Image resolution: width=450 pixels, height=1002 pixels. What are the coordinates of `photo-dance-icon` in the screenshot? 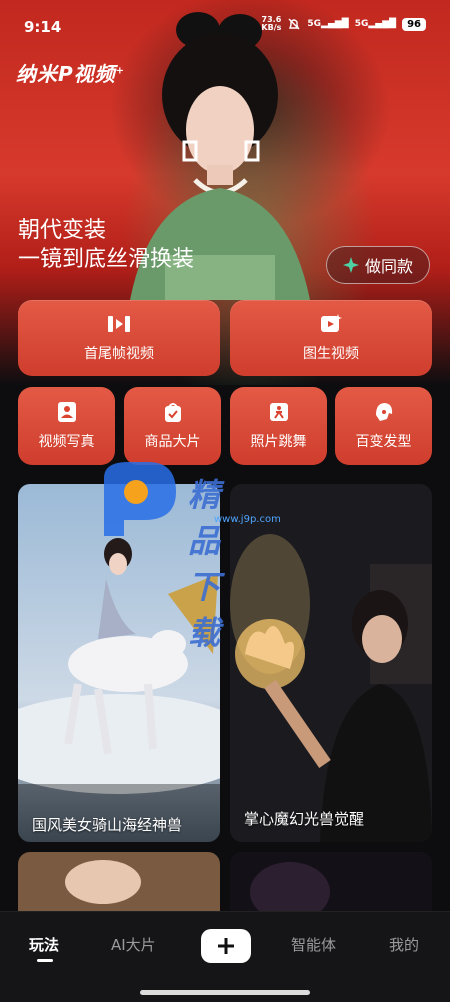 It's located at (278, 412).